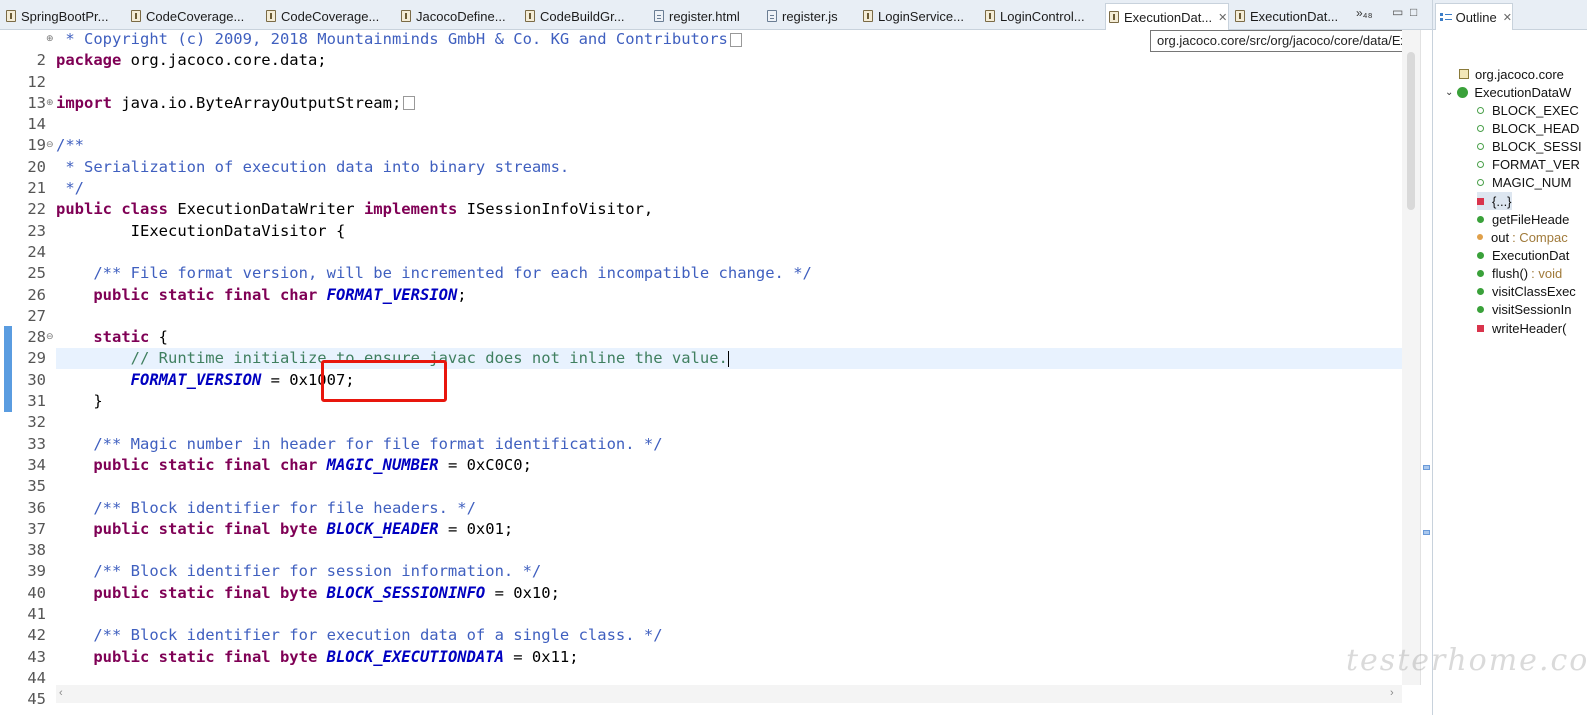 The image size is (1587, 715). I want to click on code-text: org.jacoco.core.data;, so click(224, 60).